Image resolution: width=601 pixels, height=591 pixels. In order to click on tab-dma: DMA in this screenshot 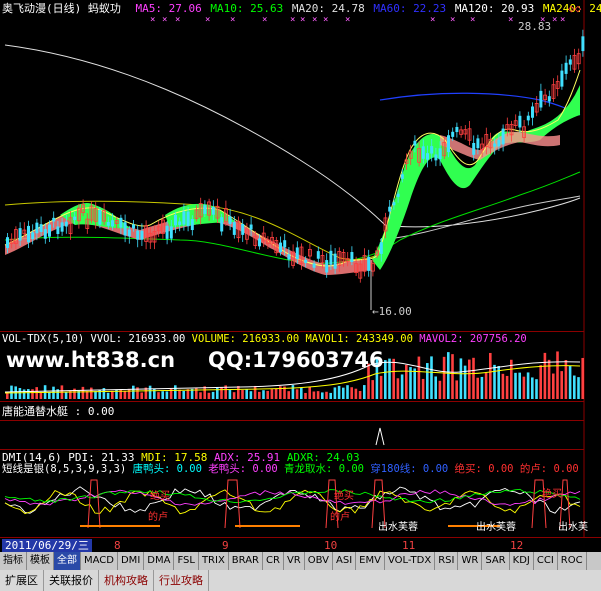, I will do `click(159, 561)`.